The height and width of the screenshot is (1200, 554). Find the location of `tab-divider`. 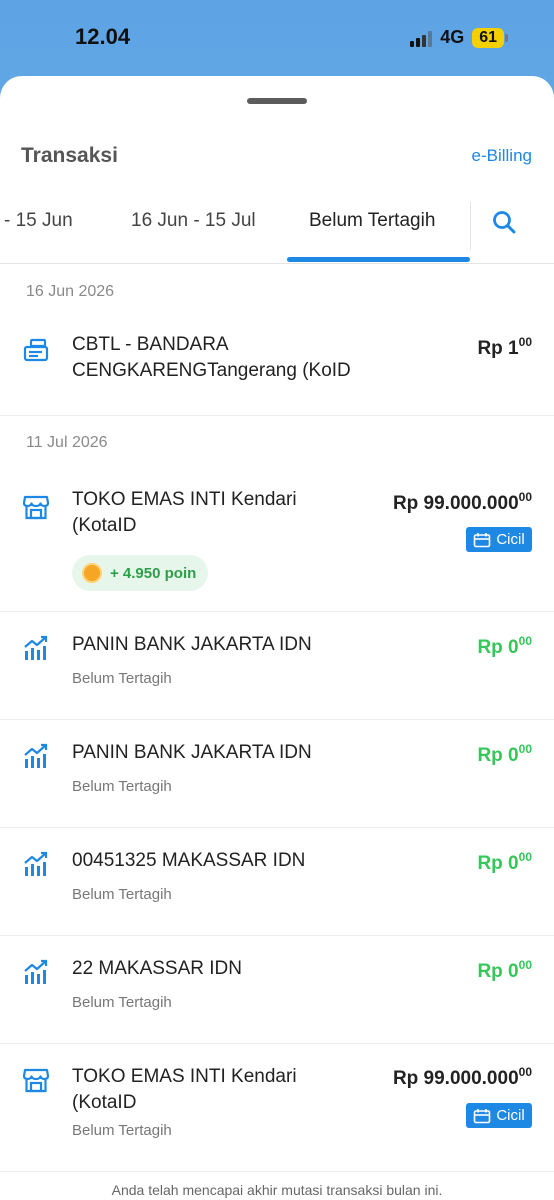

tab-divider is located at coordinates (470, 226).